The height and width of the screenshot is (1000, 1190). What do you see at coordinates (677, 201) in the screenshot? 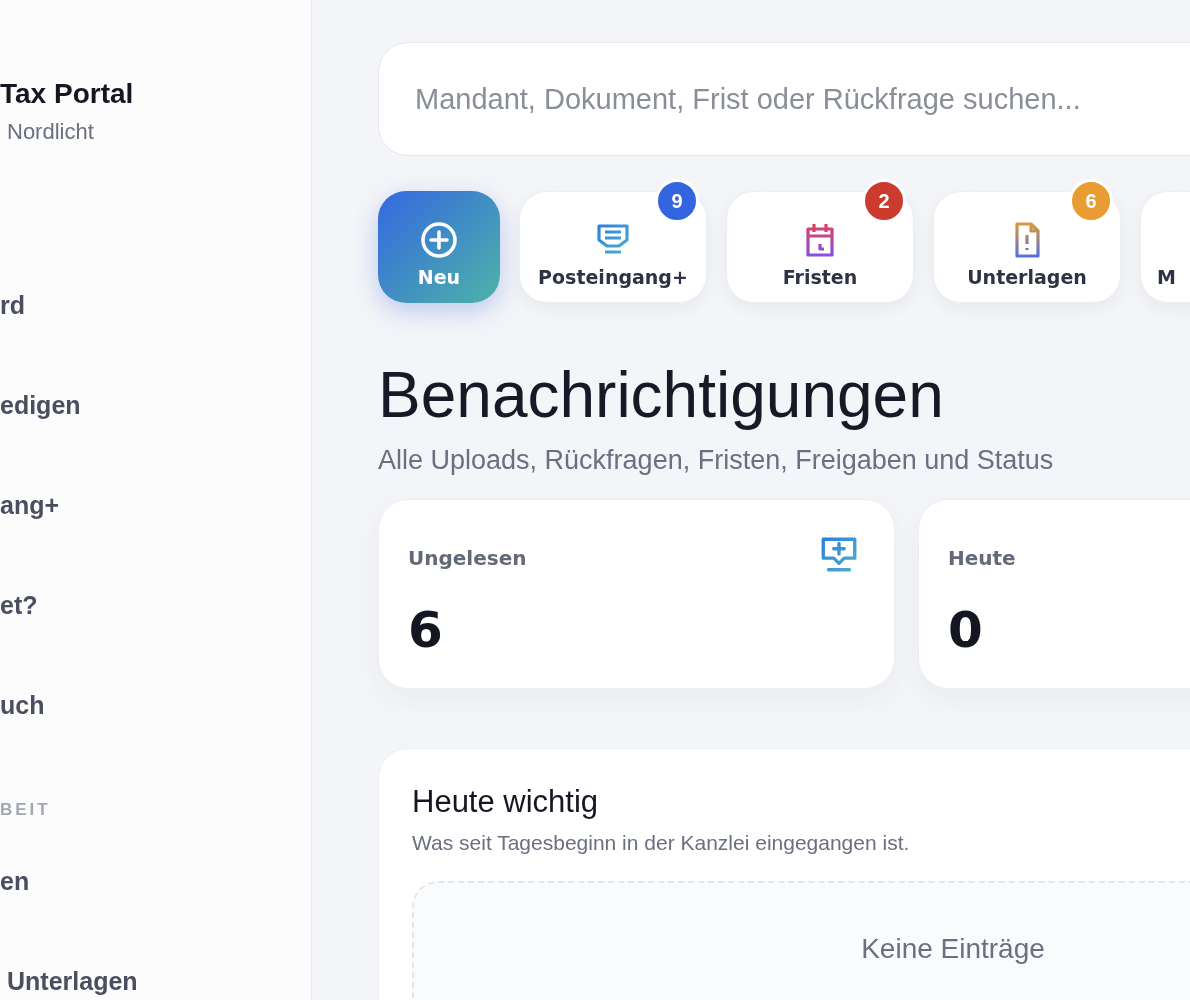
I see `count-badge: 9` at bounding box center [677, 201].